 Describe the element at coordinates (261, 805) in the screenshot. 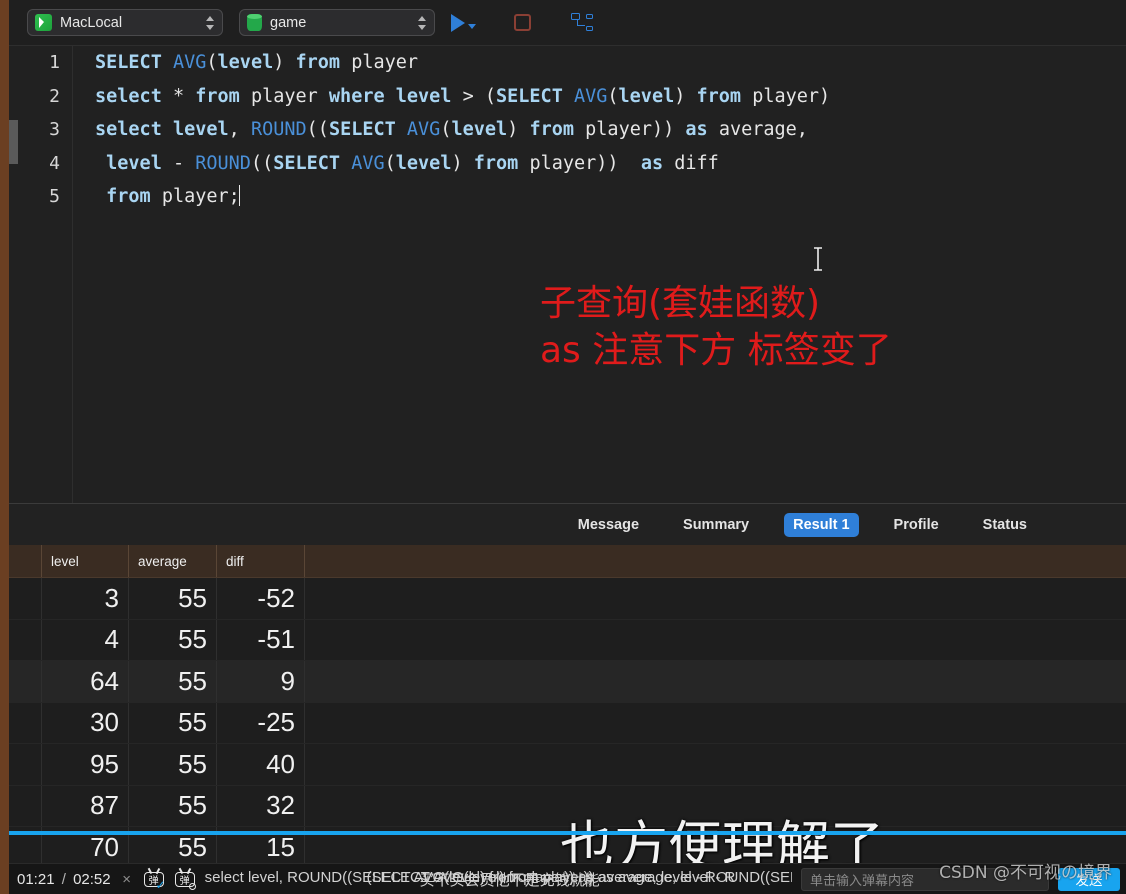

I see `cell-diff: 32` at that location.